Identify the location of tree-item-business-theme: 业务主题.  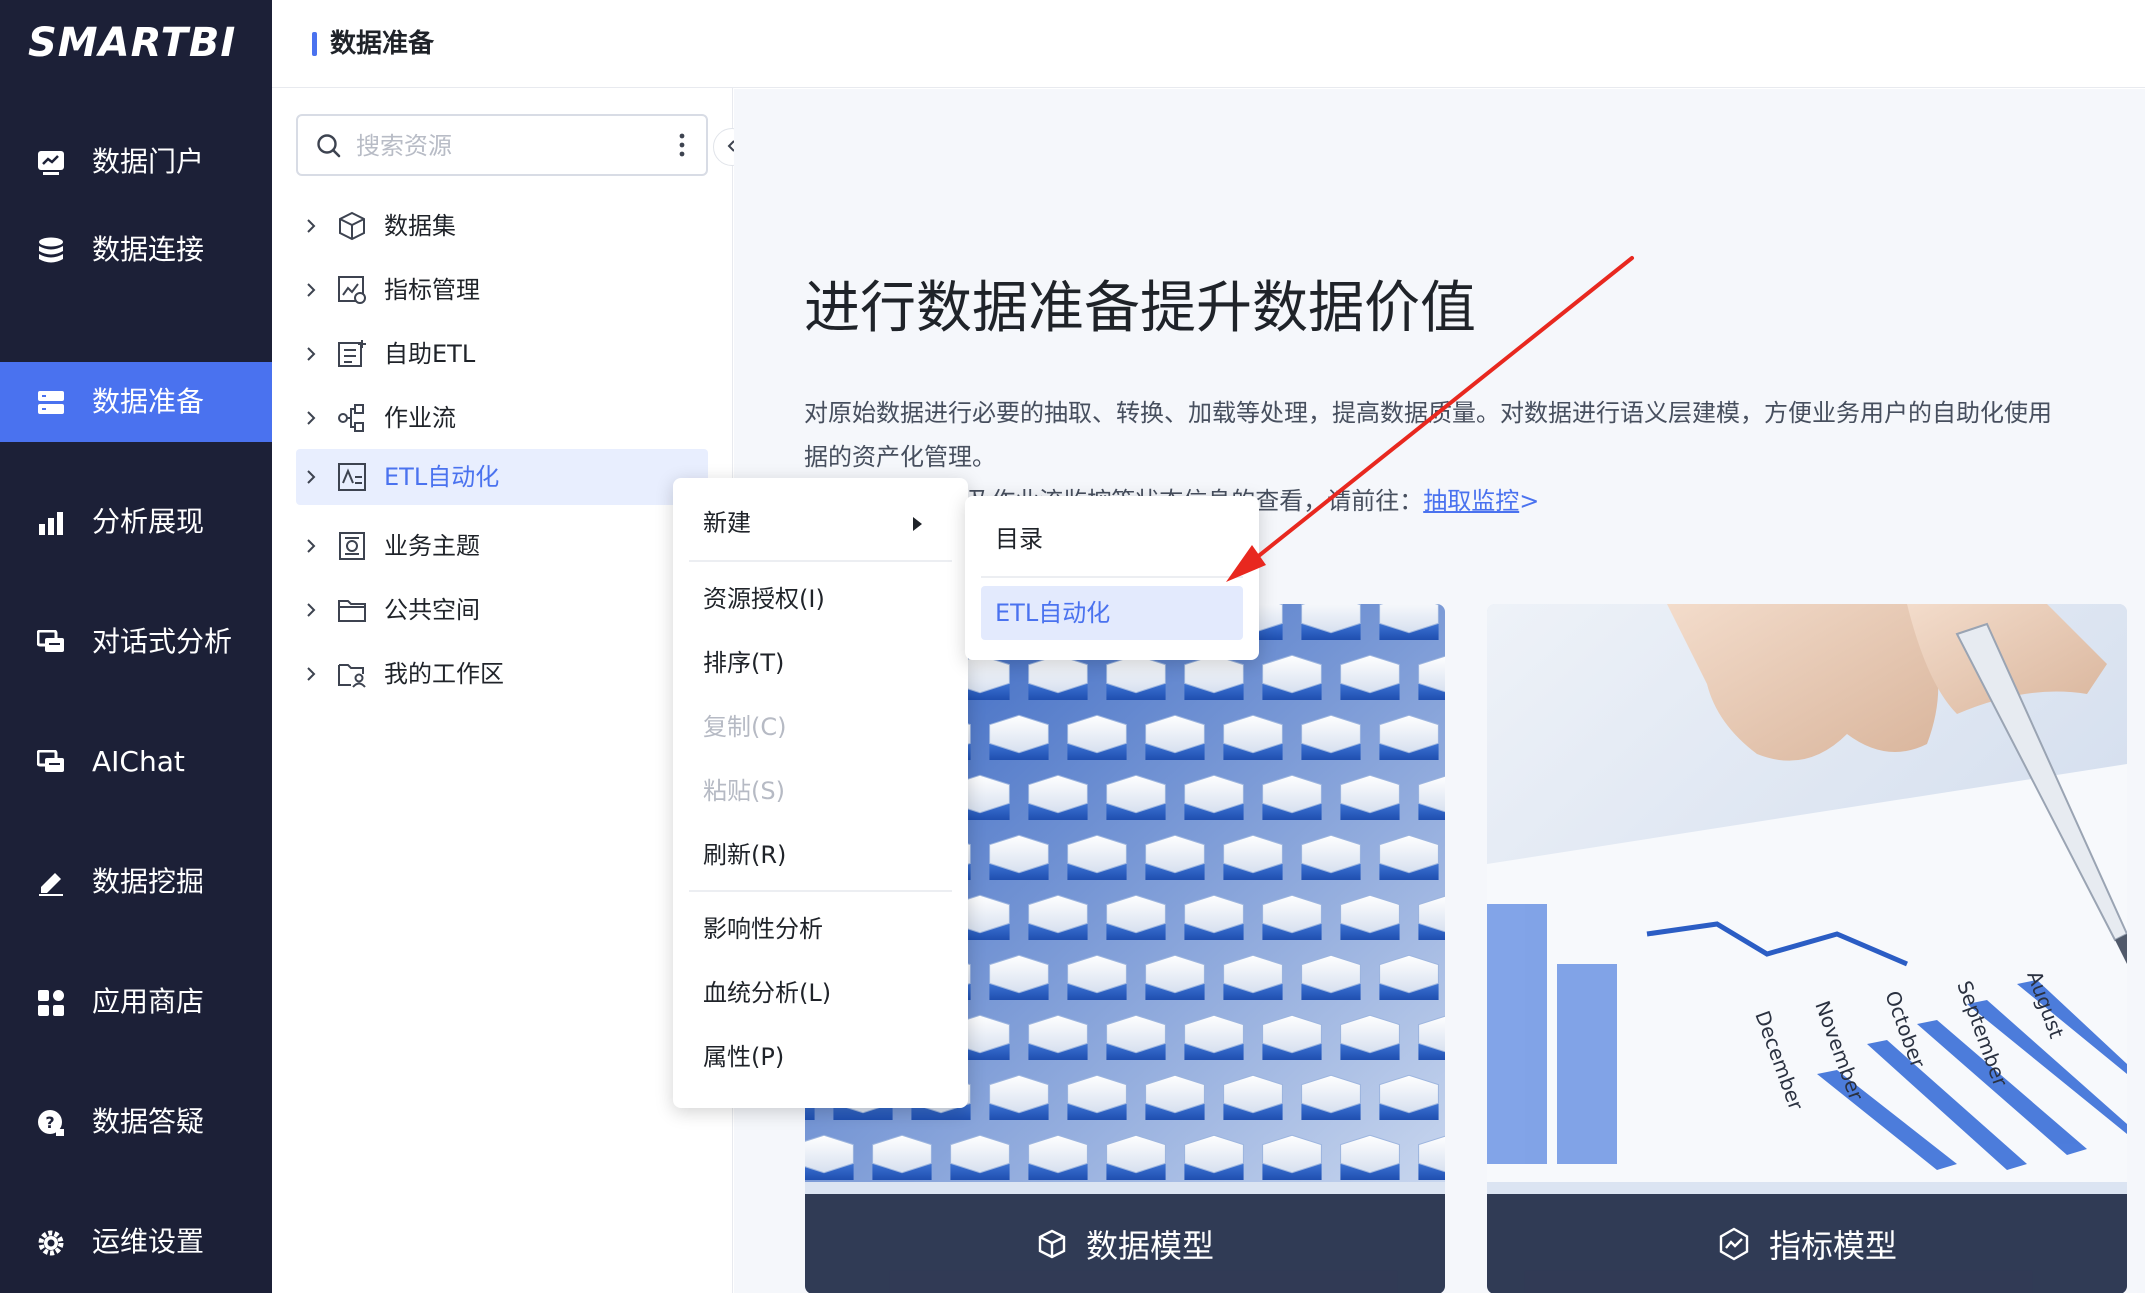
(502, 546).